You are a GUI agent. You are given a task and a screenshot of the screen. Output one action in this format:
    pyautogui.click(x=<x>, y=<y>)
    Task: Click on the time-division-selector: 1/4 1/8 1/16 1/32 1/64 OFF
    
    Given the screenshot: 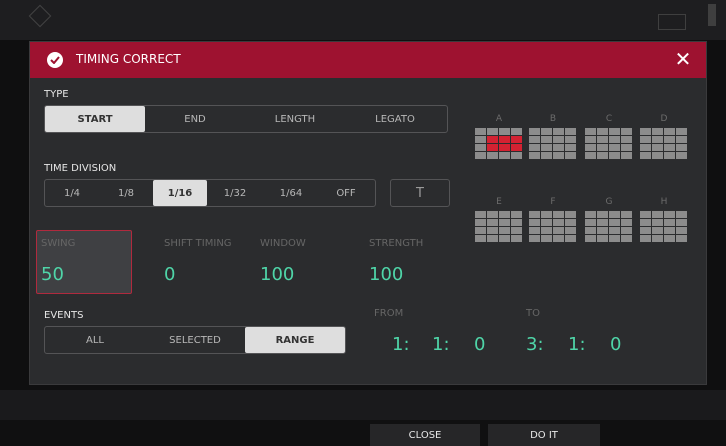 What is the action you would take?
    pyautogui.click(x=210, y=193)
    